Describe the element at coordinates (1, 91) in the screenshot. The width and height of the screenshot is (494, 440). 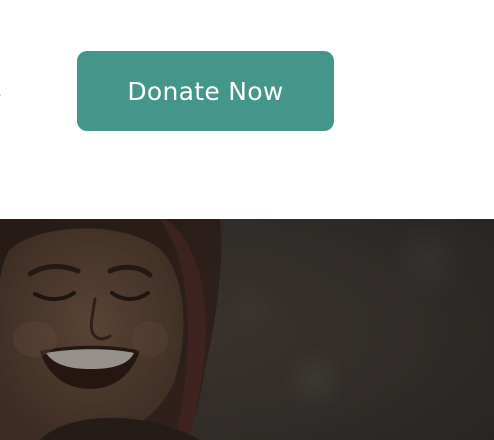
I see `nav-link-fragment: s` at that location.